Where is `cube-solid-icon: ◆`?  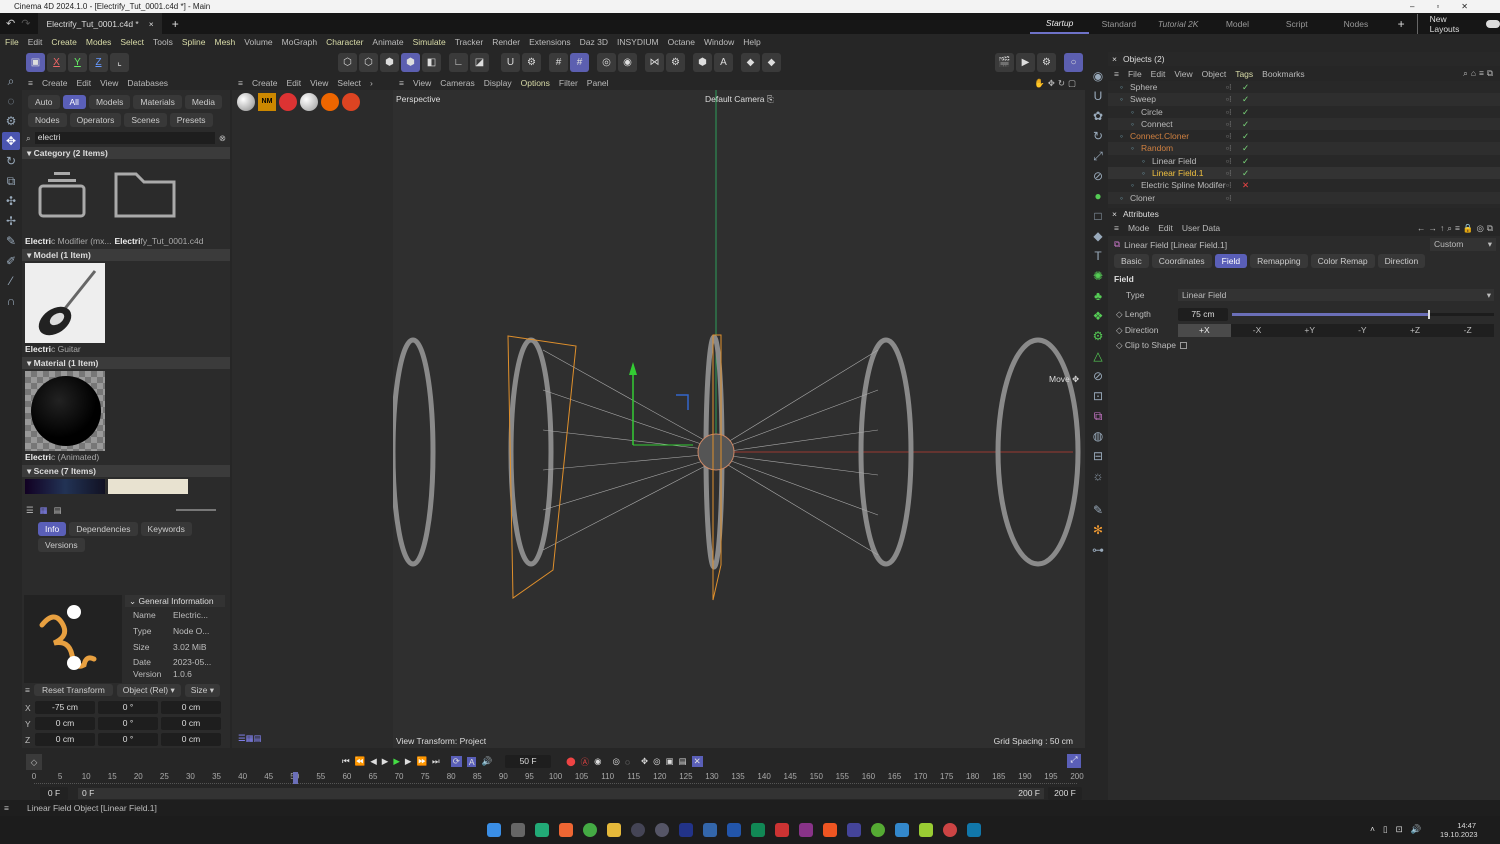
cube-solid-icon: ◆ is located at coordinates (771, 62).